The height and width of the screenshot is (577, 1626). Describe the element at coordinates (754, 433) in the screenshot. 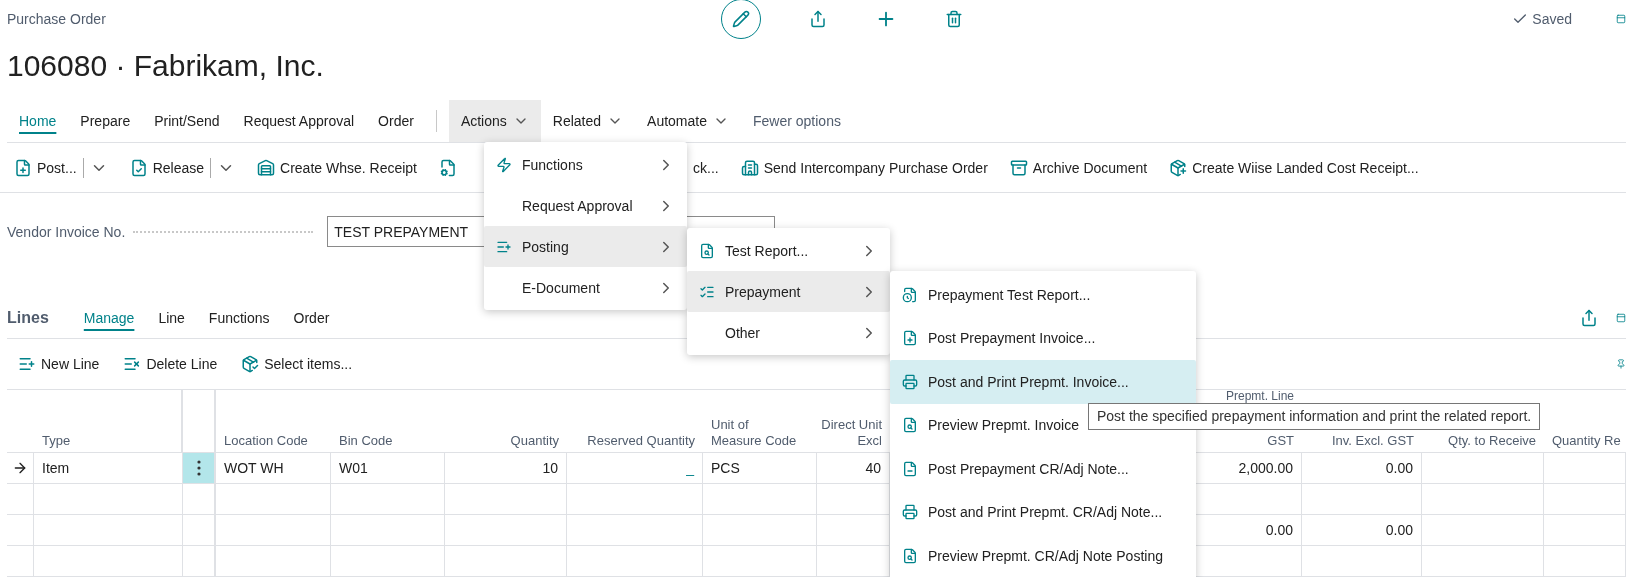

I see `column-header: Unit of Measure Code` at that location.